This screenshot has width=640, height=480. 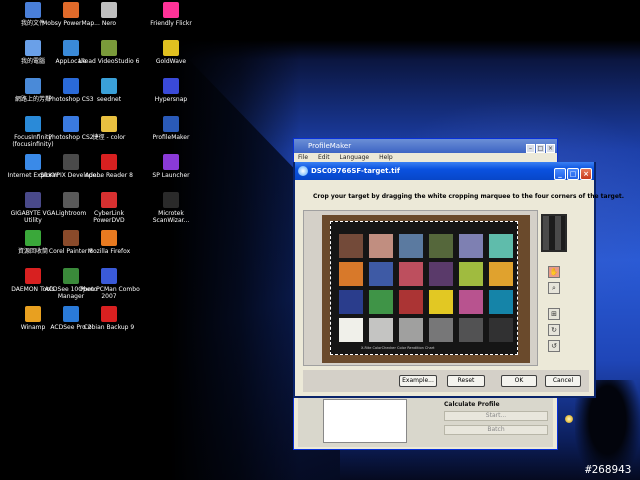 I want to click on desktop-icon: GoldWave, so click(x=171, y=52).